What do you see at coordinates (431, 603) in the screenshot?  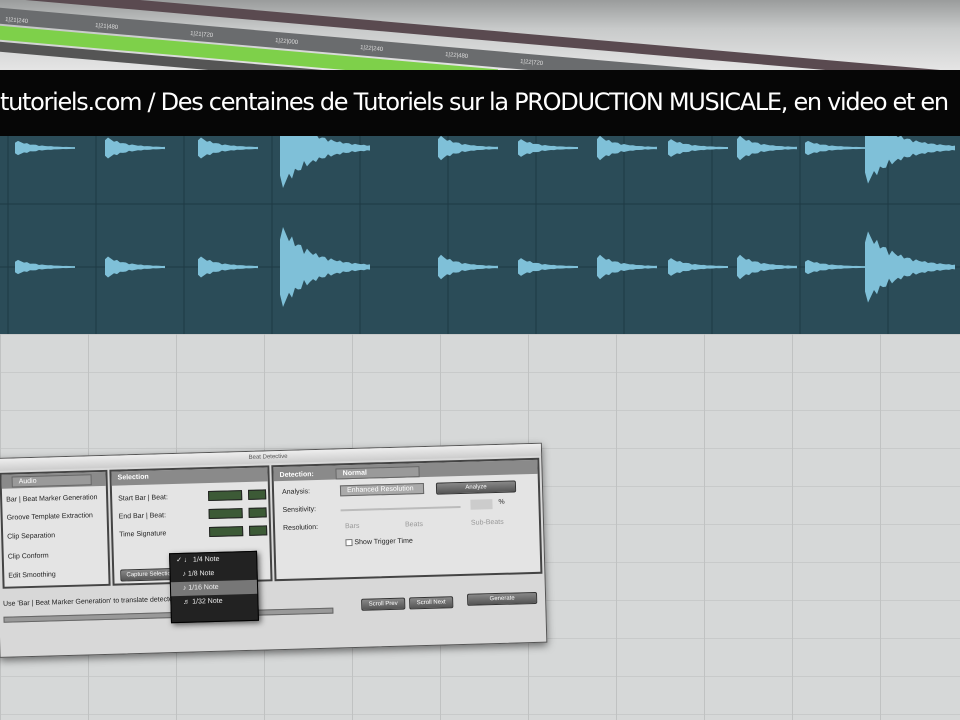 I see `scroll-next-button: Scroll Next` at bounding box center [431, 603].